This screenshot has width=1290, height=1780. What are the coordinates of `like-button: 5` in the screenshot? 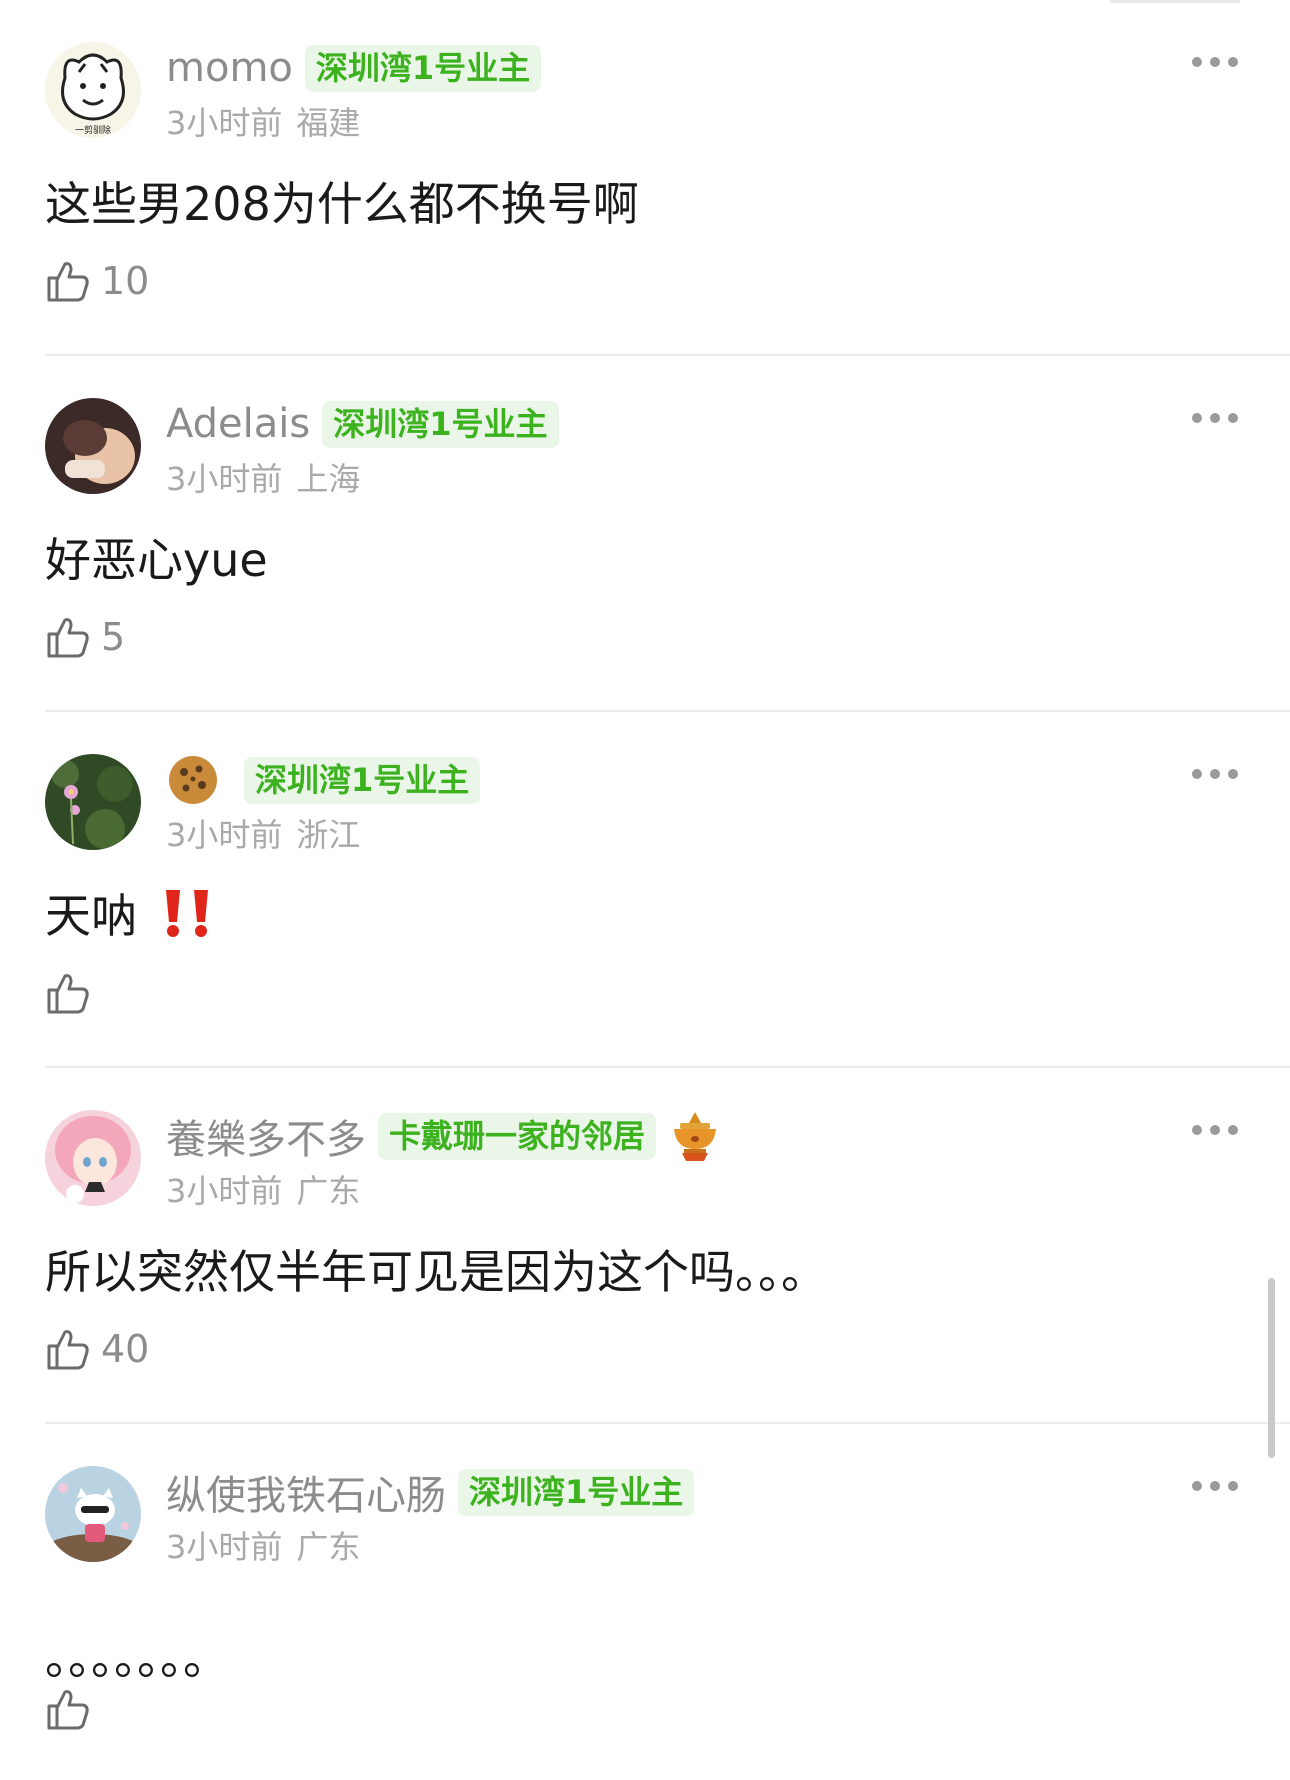 It's located at (85, 637).